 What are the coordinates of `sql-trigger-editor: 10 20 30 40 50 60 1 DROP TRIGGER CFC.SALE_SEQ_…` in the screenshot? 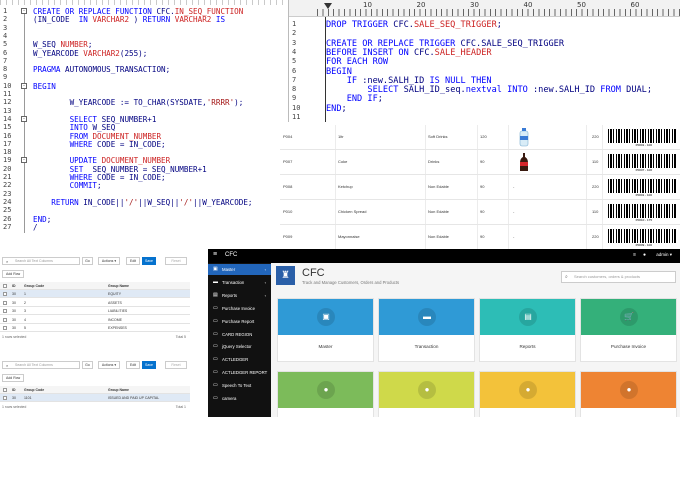 It's located at (484, 61).